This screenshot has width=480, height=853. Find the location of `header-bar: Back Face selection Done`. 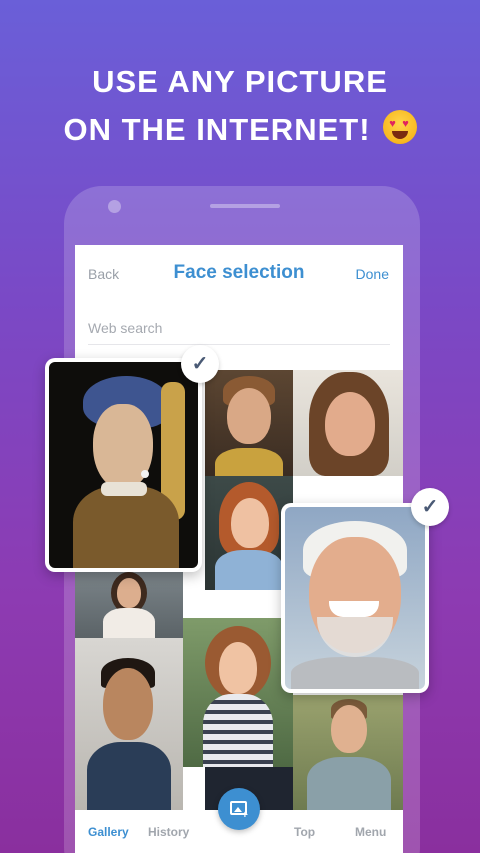

header-bar: Back Face selection Done is located at coordinates (239, 273).